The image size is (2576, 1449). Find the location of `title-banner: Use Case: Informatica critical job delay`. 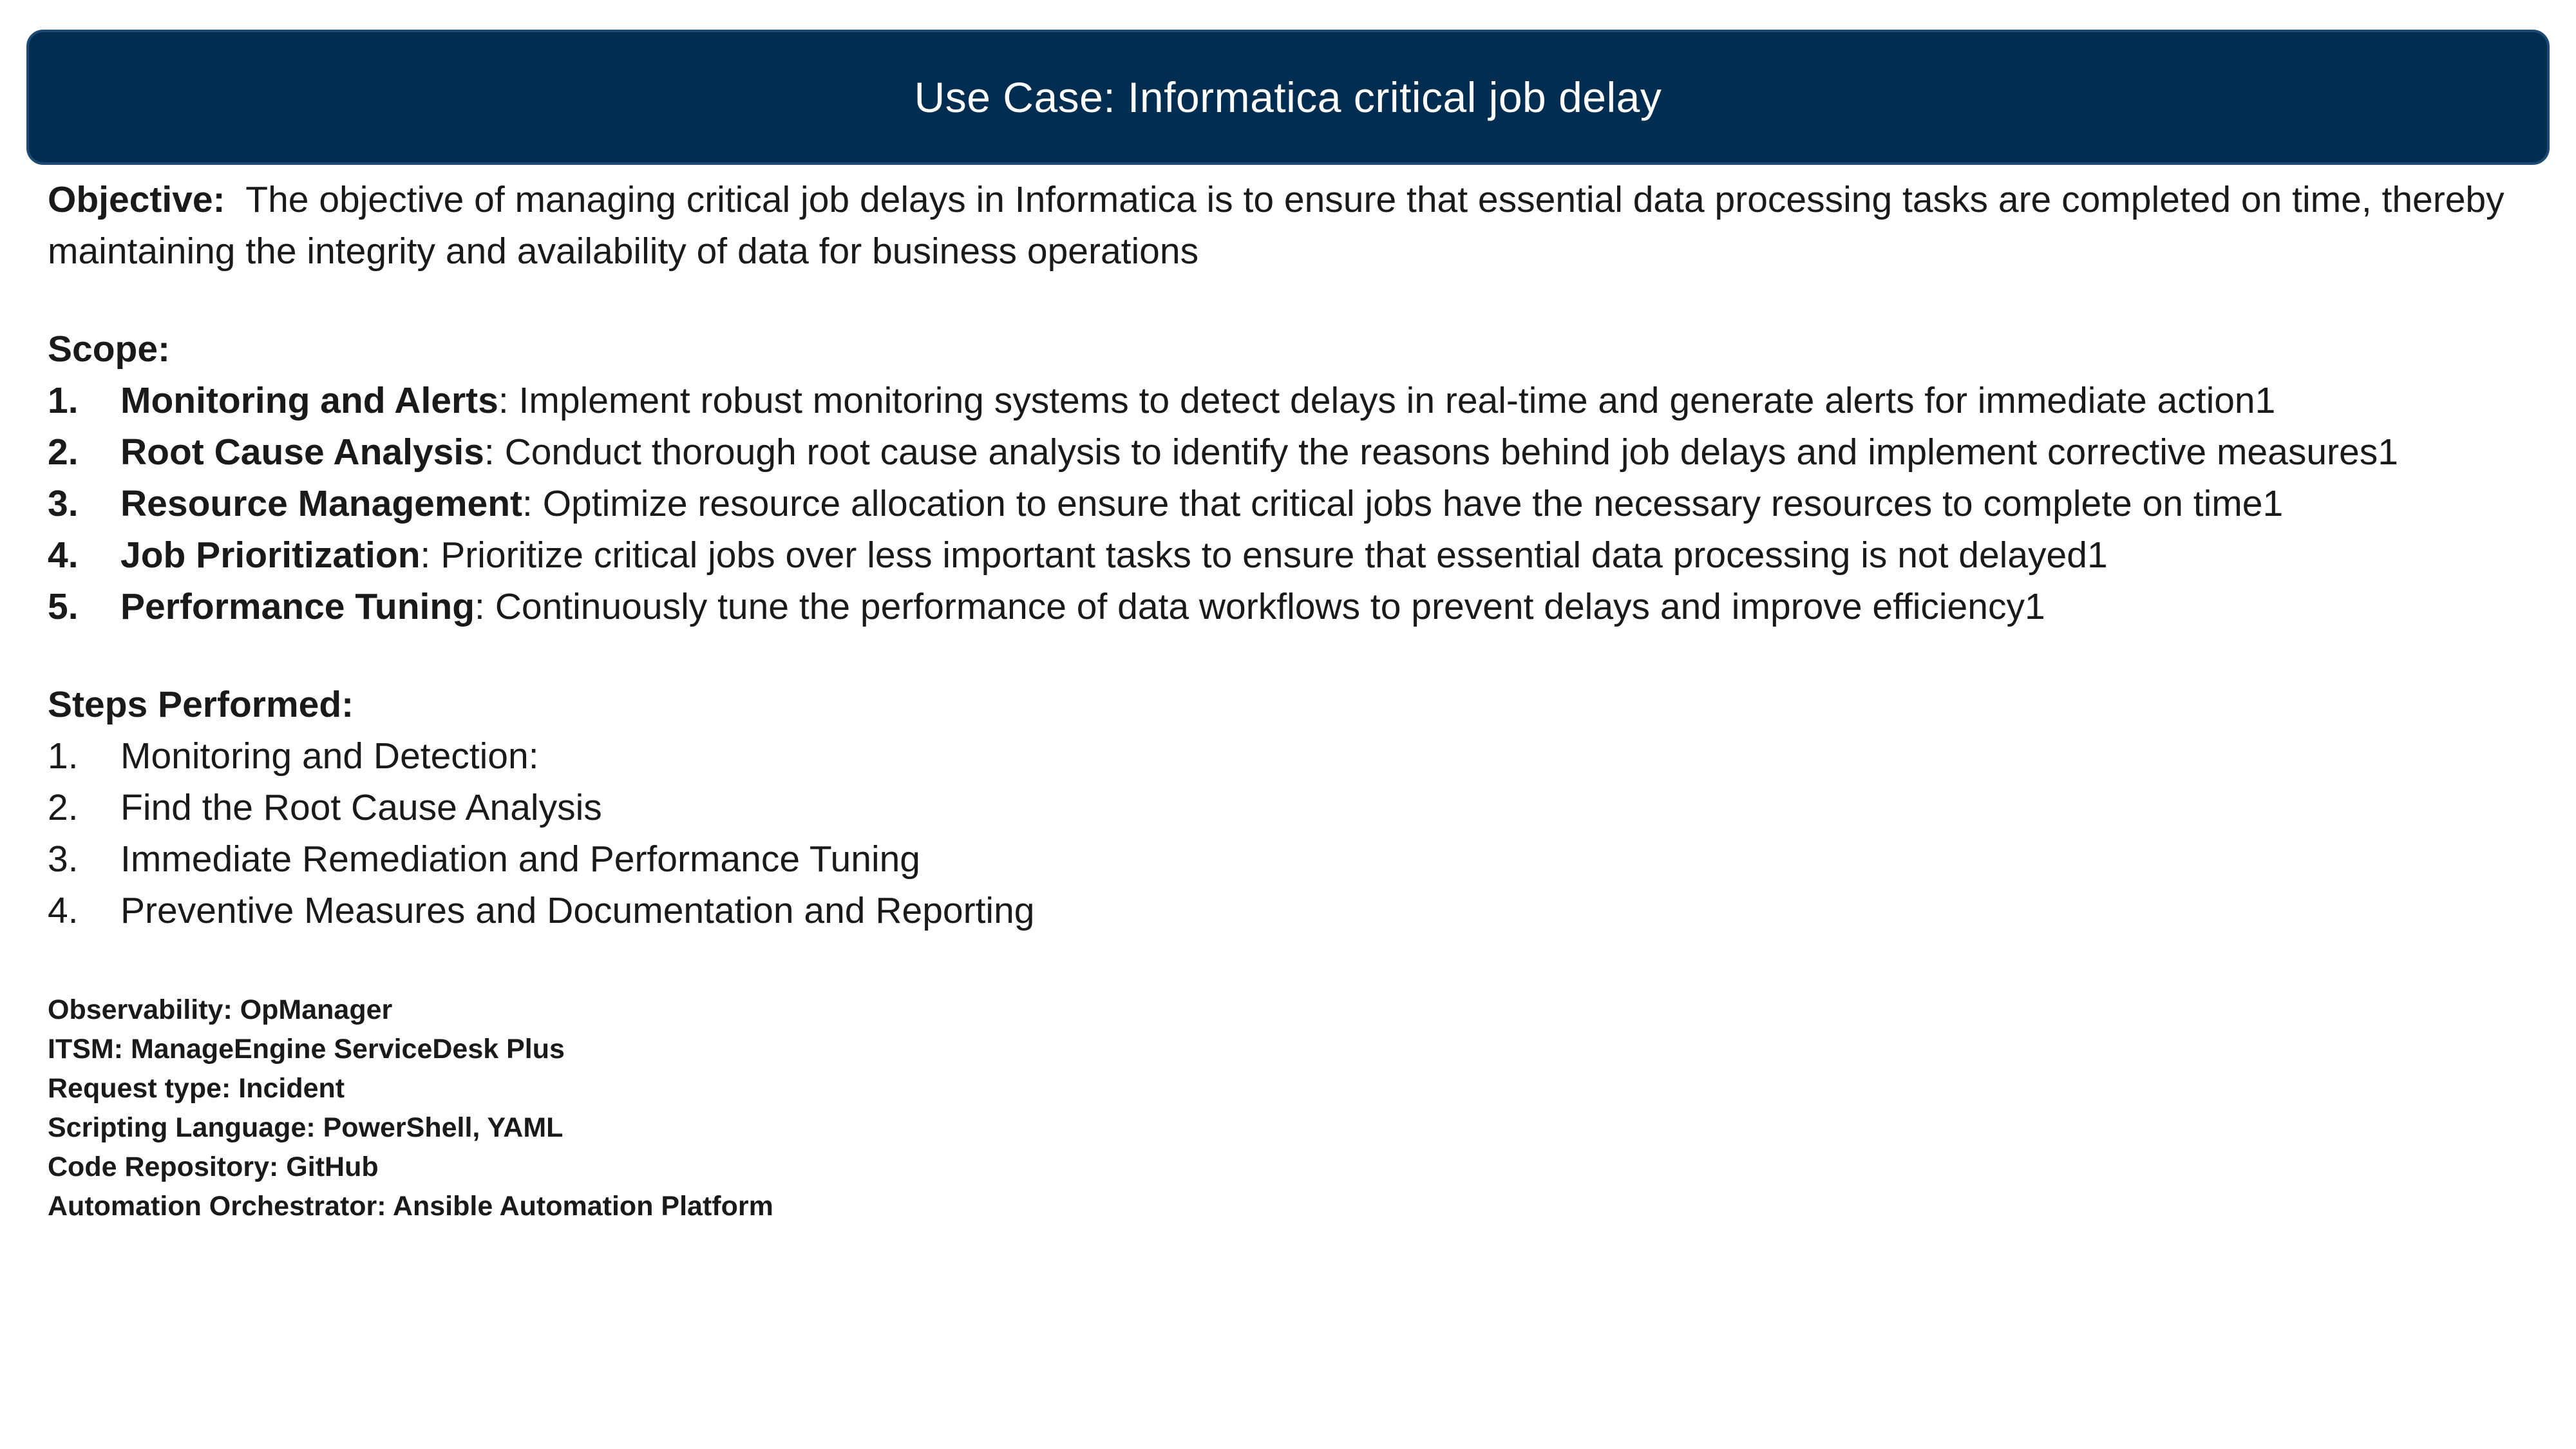

title-banner: Use Case: Informatica critical job delay is located at coordinates (1288, 97).